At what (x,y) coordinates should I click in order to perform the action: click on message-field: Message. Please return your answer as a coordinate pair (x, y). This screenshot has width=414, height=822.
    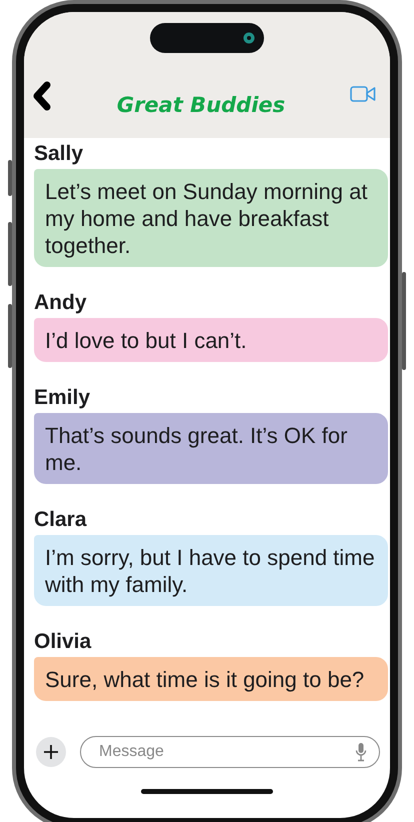
    Looking at the image, I should click on (230, 752).